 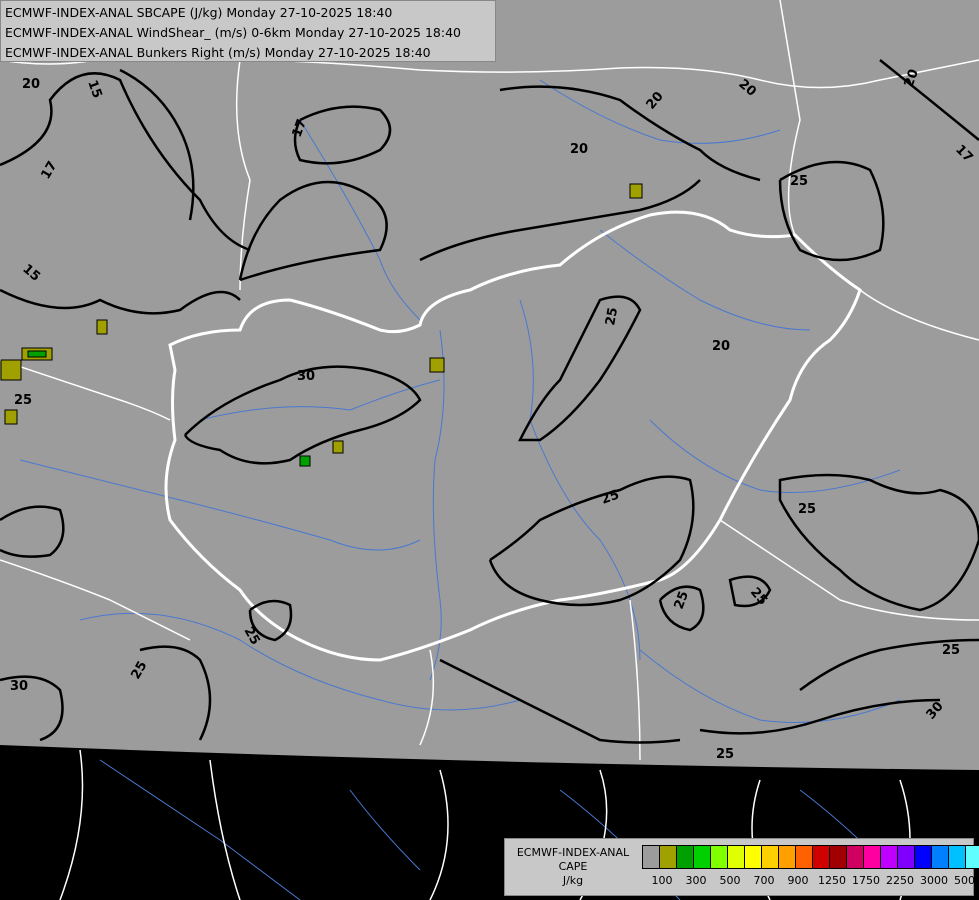 I want to click on legend-title: ECMWF-INDEX-ANAL CAPE J/kg, so click(x=573, y=867).